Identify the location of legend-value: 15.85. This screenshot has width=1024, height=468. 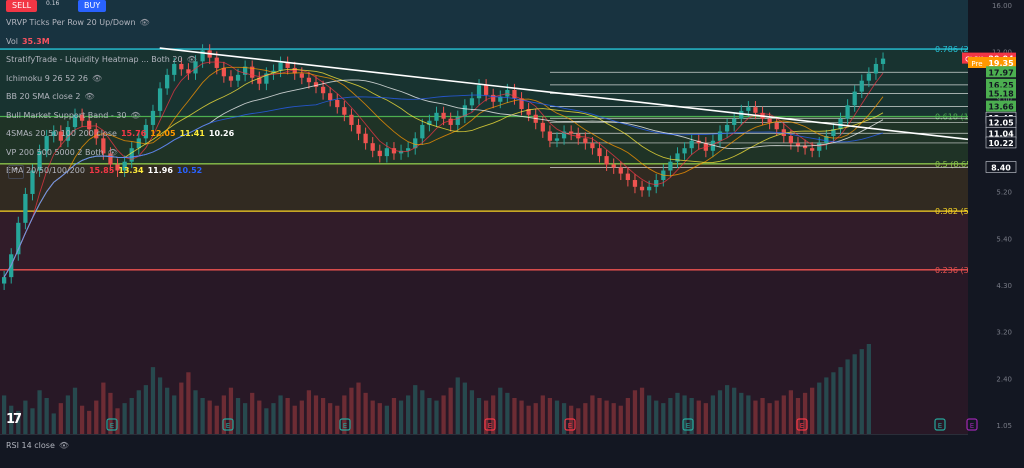
(101, 170).